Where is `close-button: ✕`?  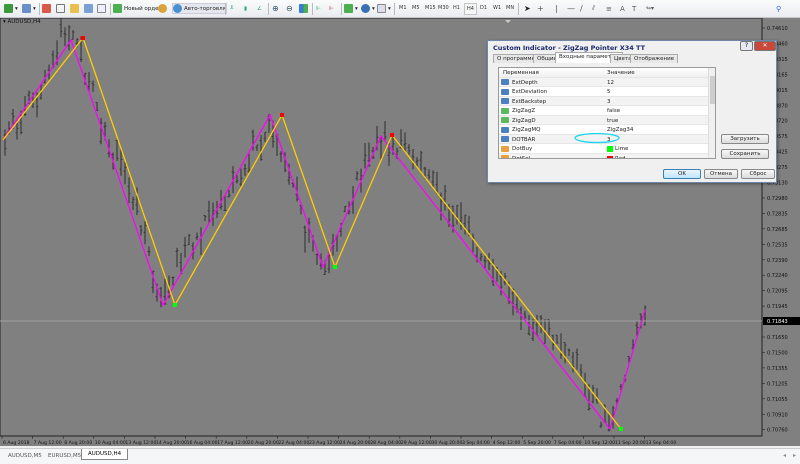 close-button: ✕ is located at coordinates (765, 46).